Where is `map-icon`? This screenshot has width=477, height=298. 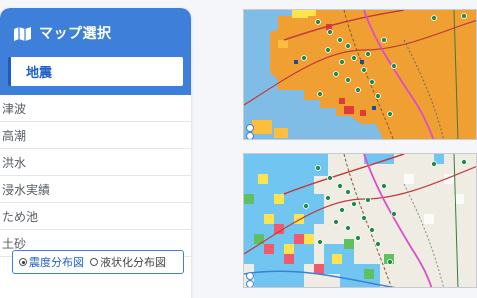
map-icon is located at coordinates (22, 33).